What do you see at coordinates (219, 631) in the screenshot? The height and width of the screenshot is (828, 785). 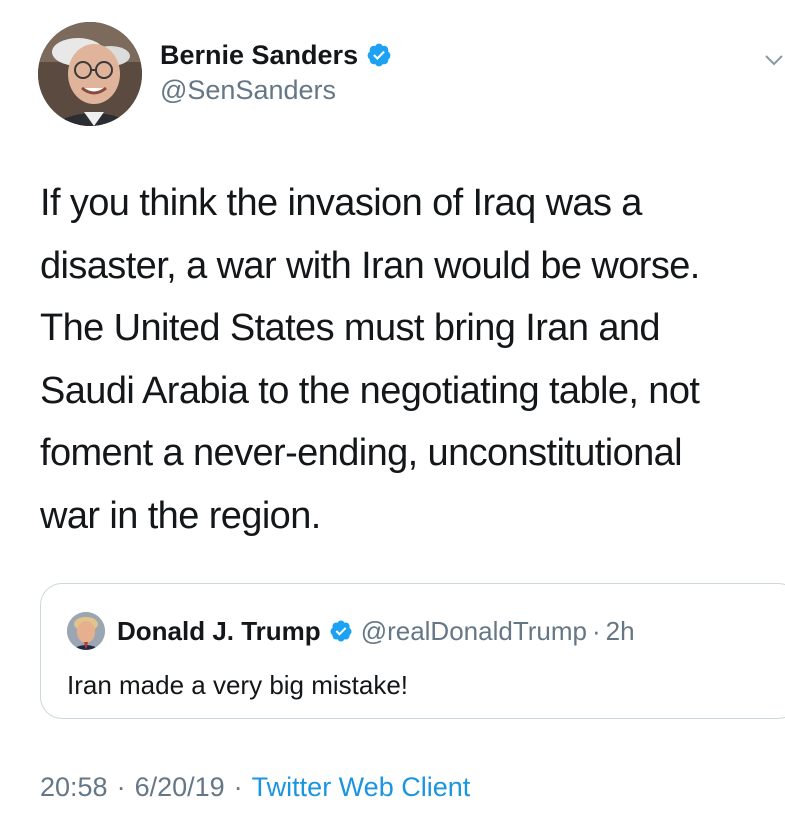 I see `quoted-author-name: Donald J. Trump` at bounding box center [219, 631].